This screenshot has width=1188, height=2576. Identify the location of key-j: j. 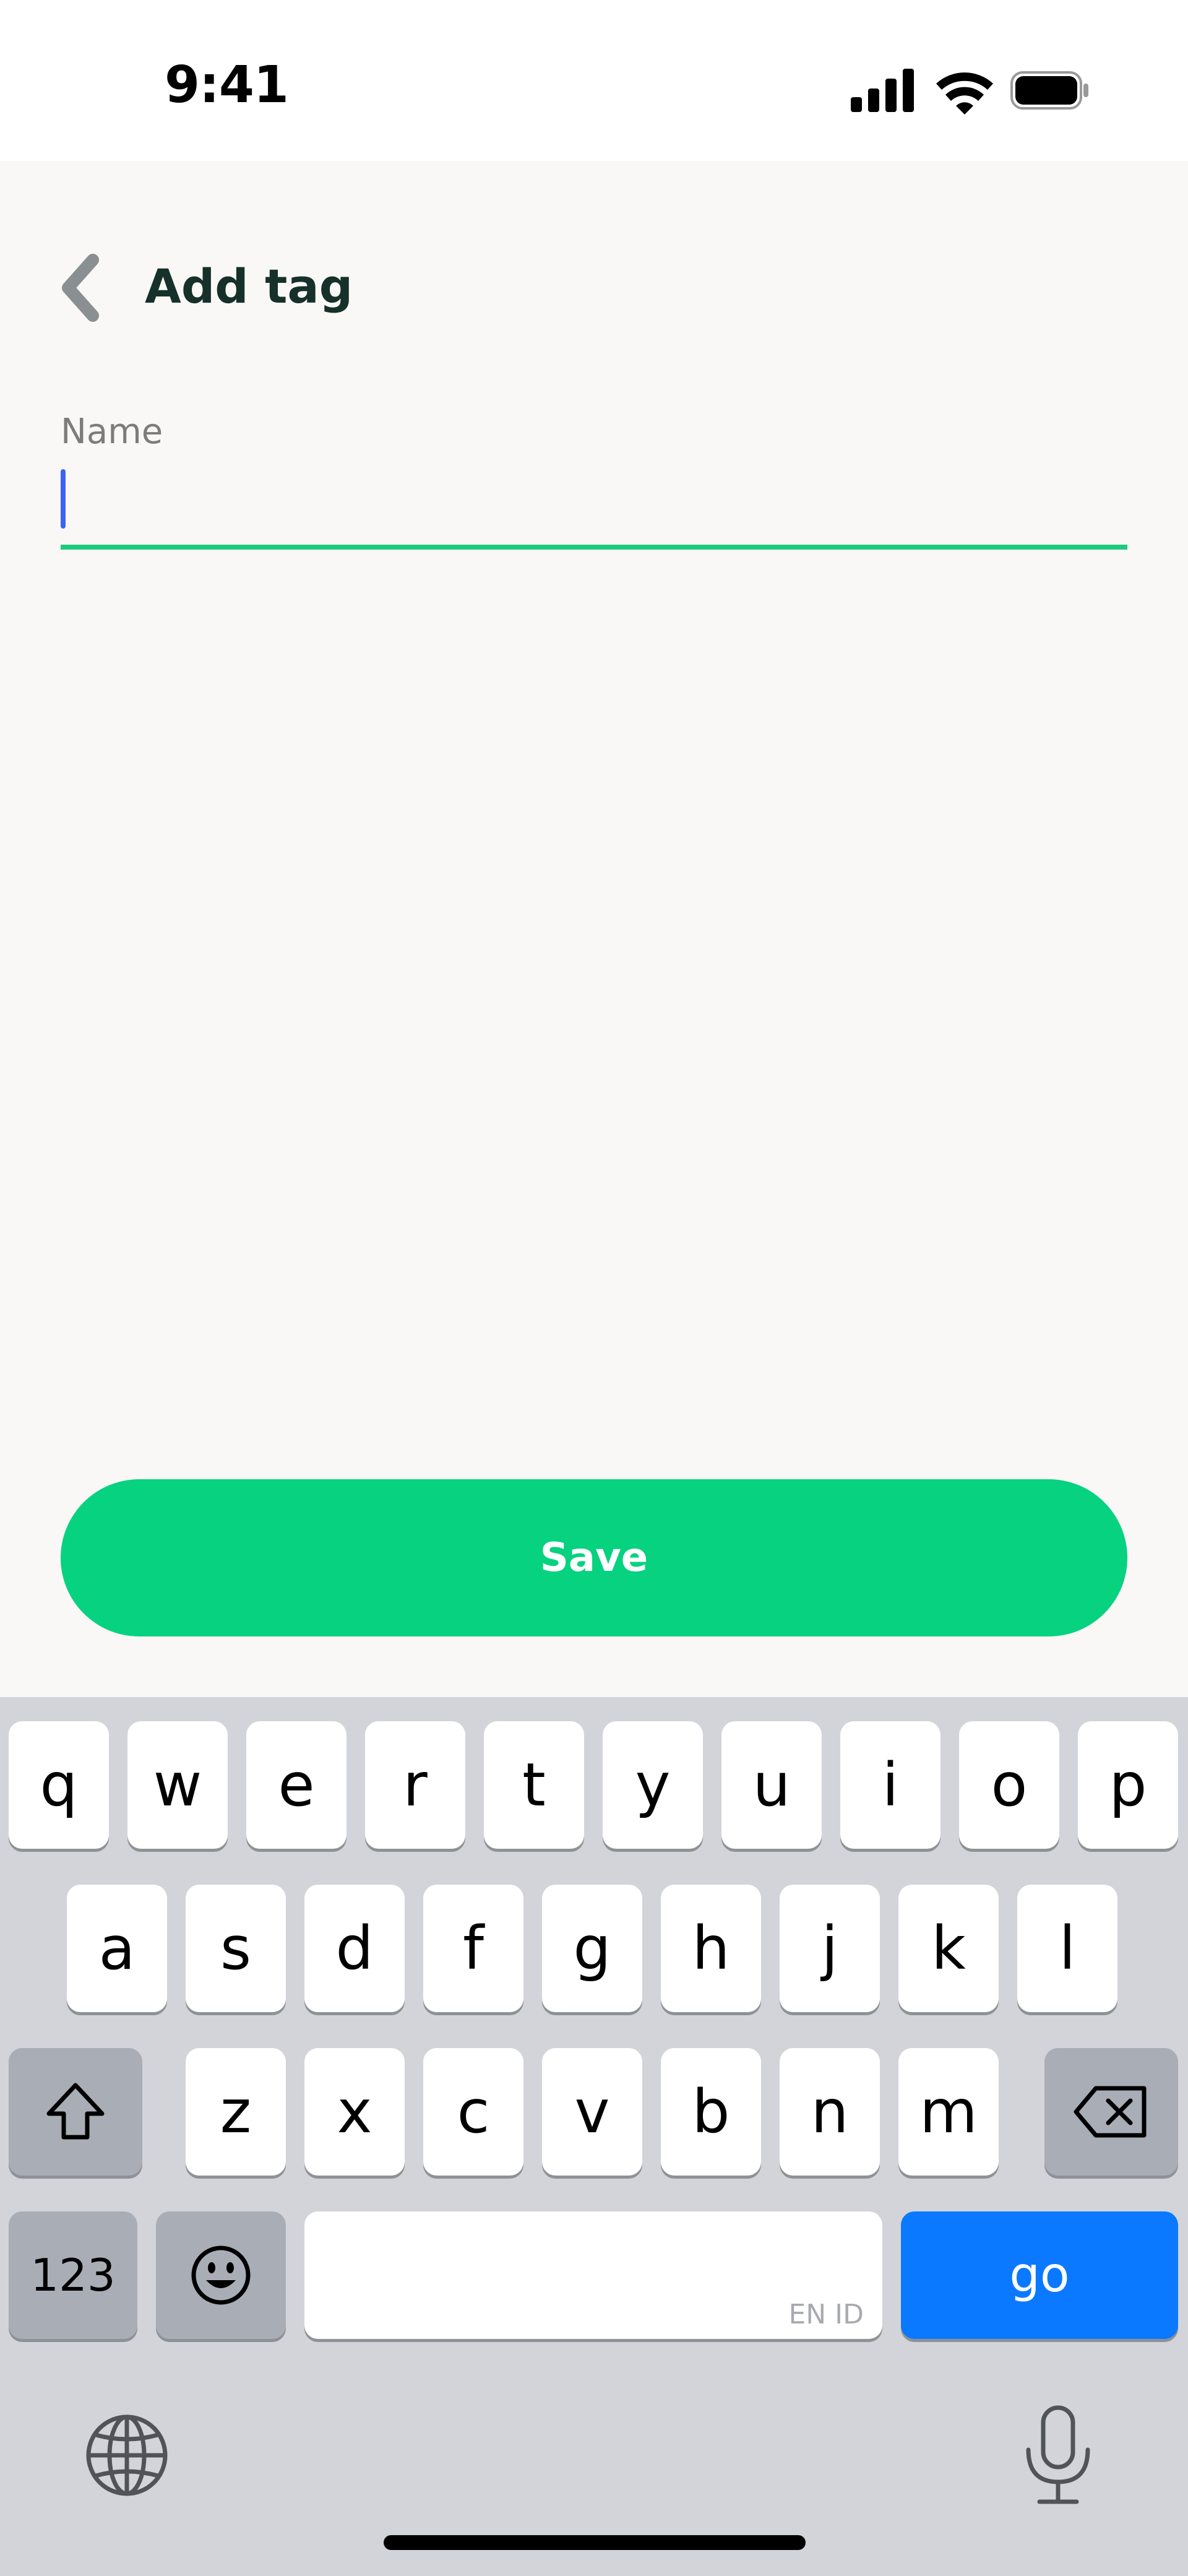
(830, 1948).